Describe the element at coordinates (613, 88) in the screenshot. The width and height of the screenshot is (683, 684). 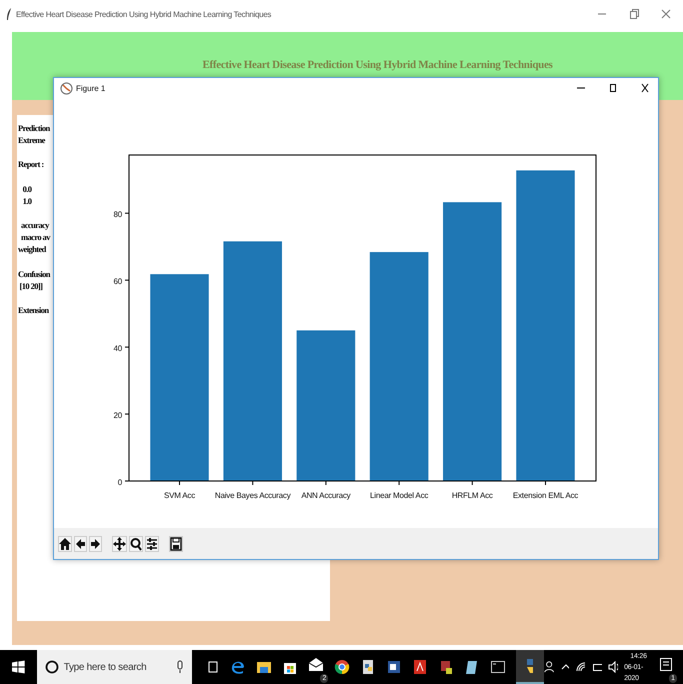
I see `maximize-icon` at that location.